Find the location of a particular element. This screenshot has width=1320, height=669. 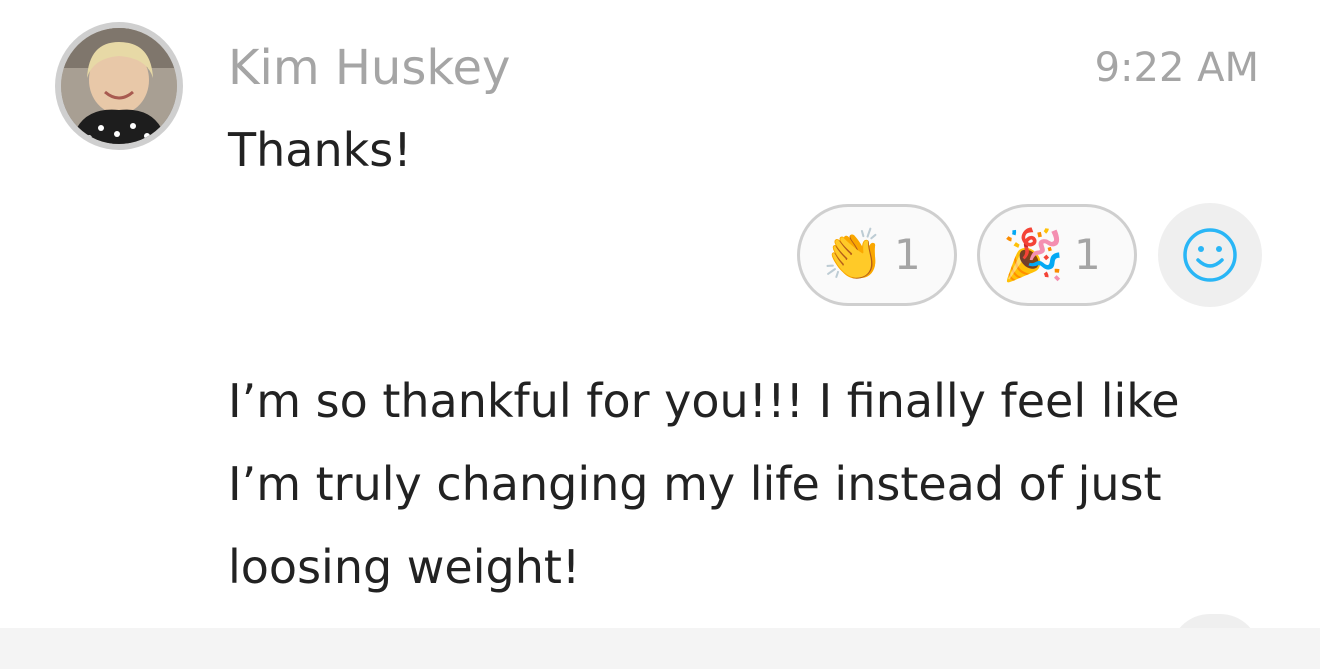

message-text: Thanks! is located at coordinates (320, 150).